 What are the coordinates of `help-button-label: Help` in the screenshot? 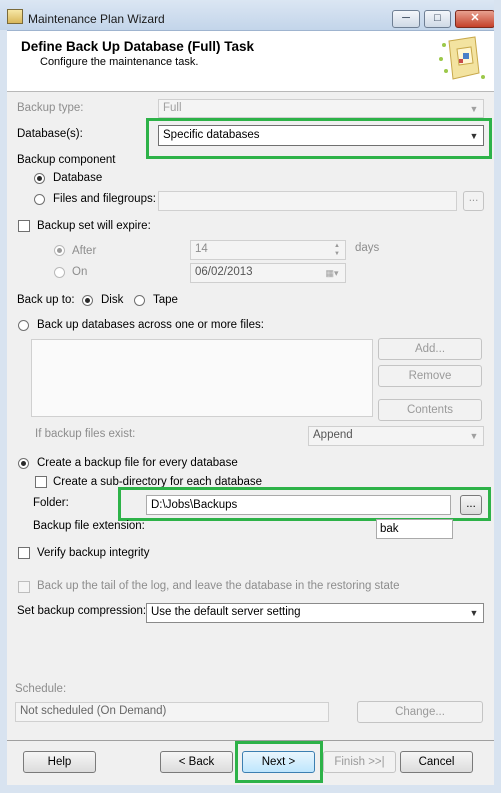 It's located at (59, 762).